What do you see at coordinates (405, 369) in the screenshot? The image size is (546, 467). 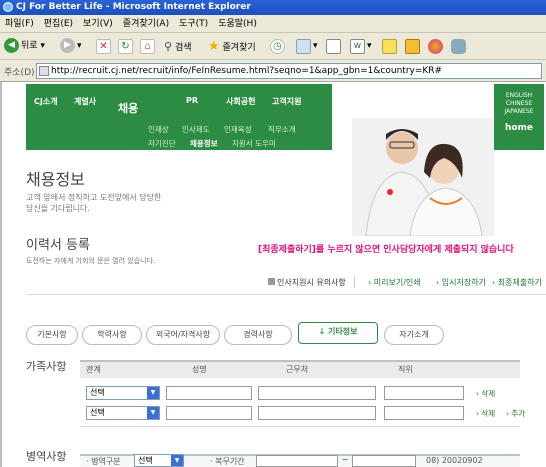 I see `col-position: 직위` at bounding box center [405, 369].